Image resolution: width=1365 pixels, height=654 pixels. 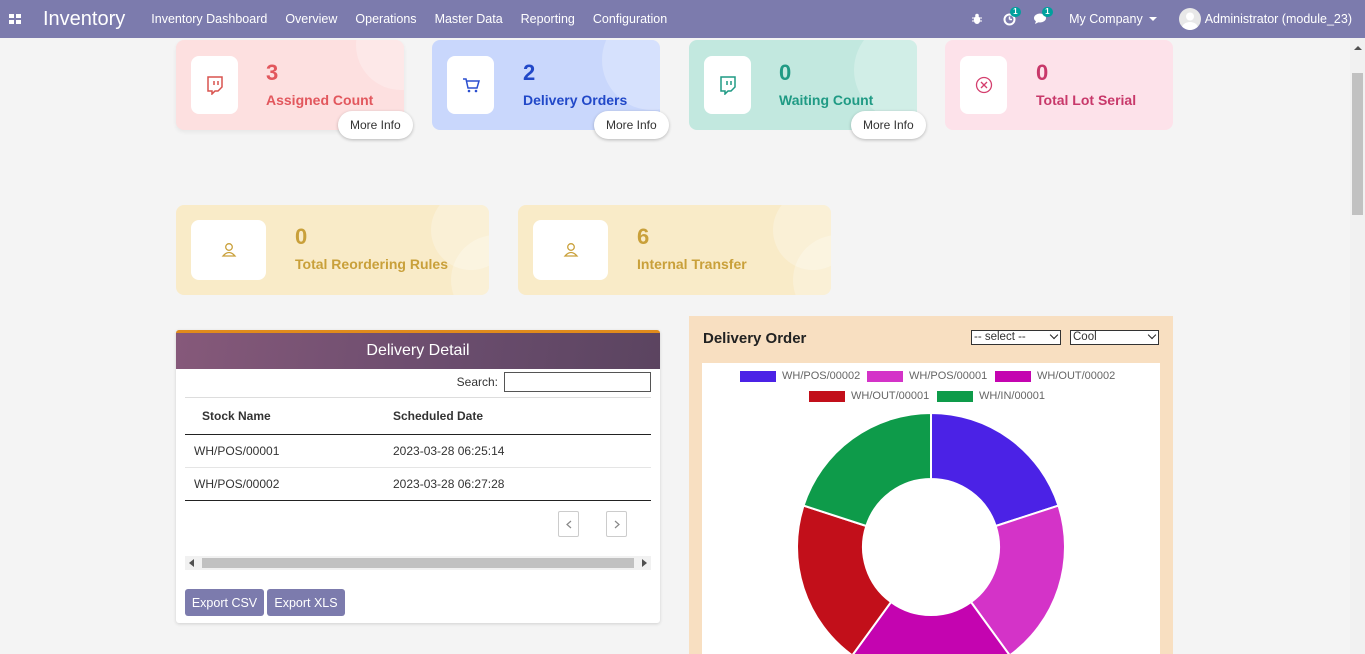 I want to click on avatar, so click(x=1189, y=19).